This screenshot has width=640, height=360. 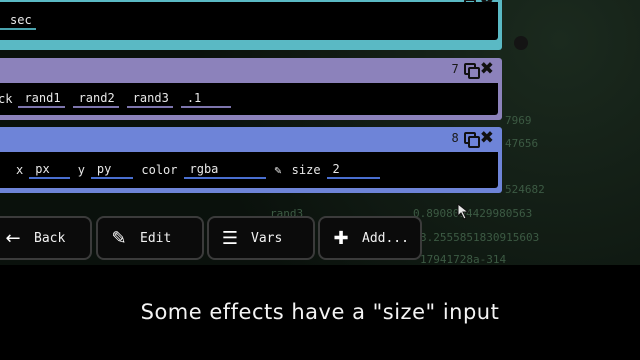 I want to click on card-body: sec, so click(x=249, y=21).